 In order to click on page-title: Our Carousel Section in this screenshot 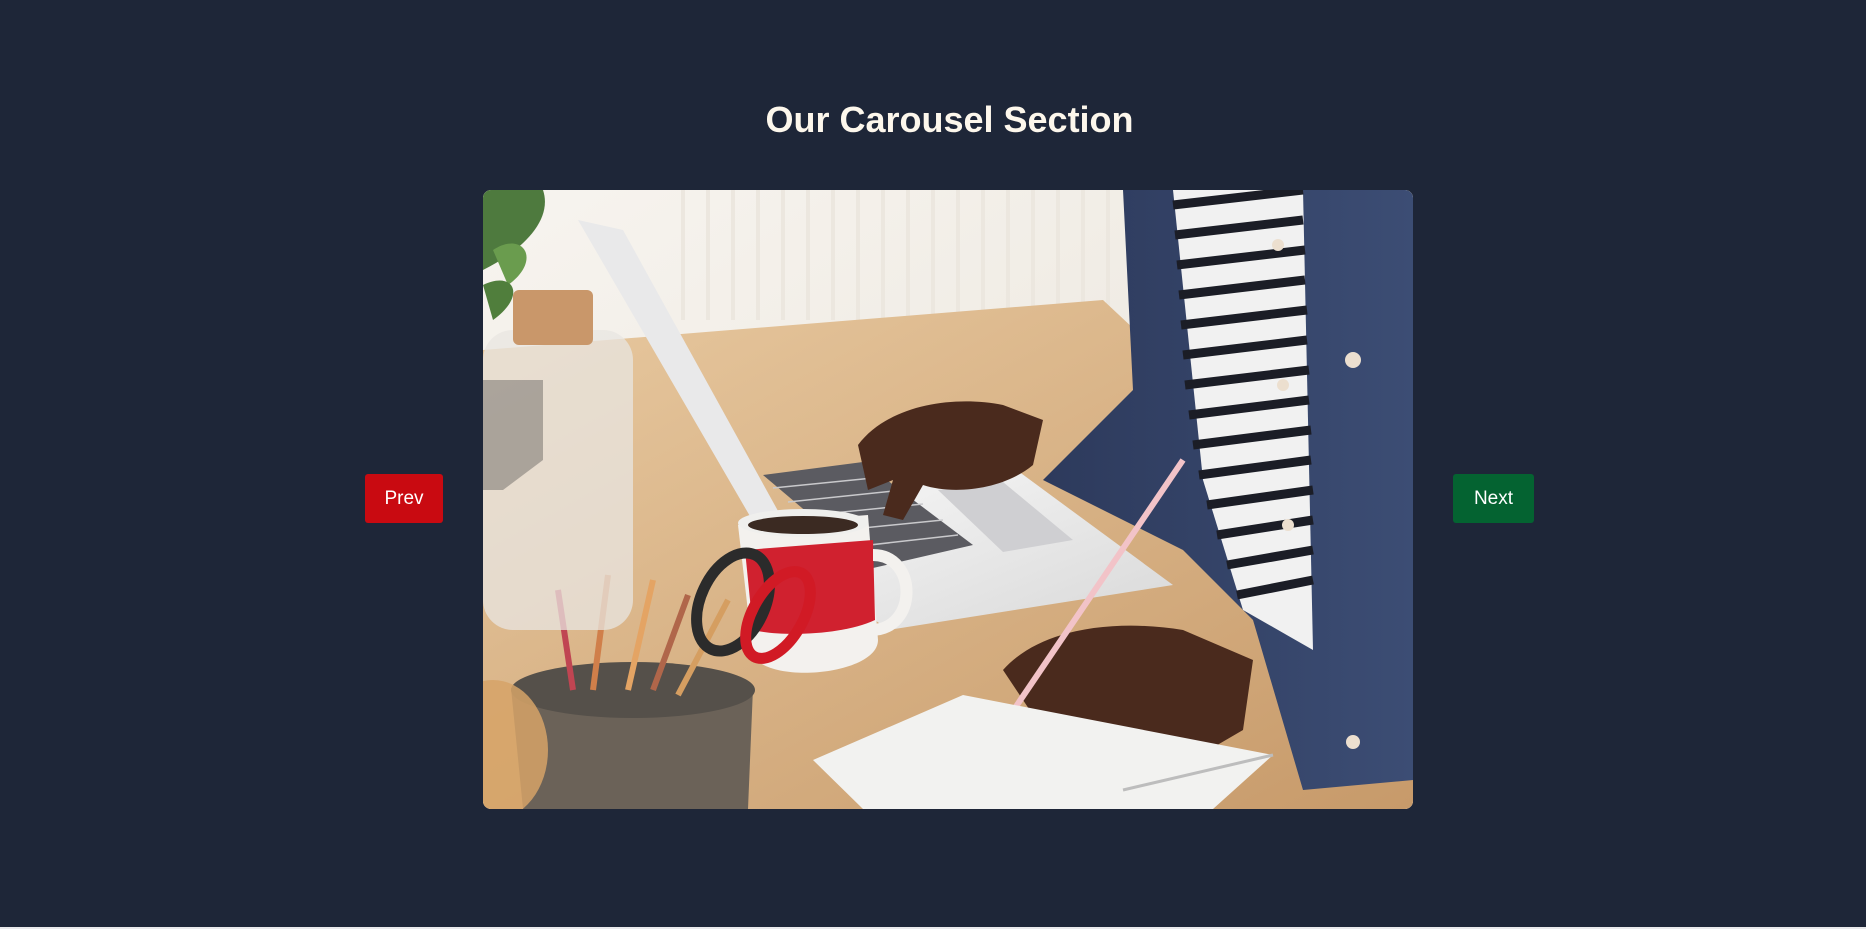, I will do `click(949, 119)`.